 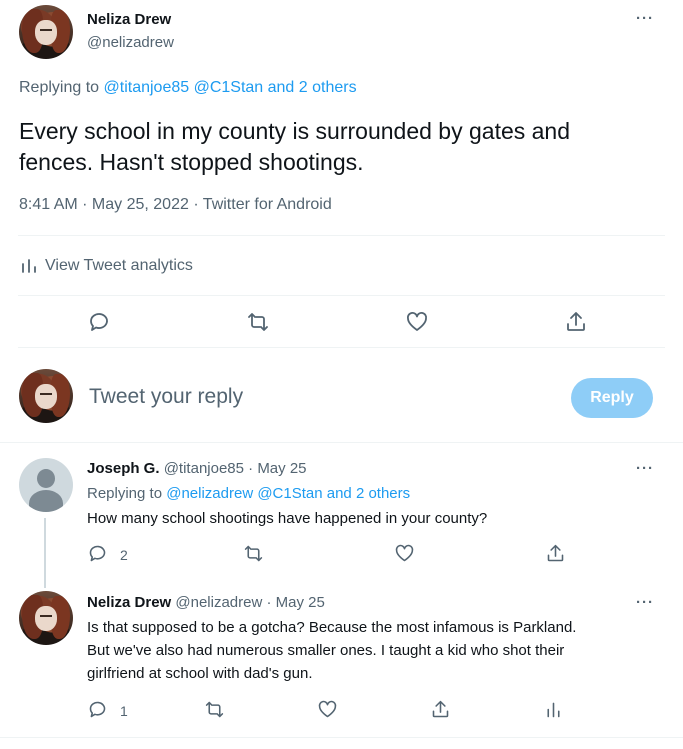 I want to click on reply-count: 1, so click(x=124, y=711).